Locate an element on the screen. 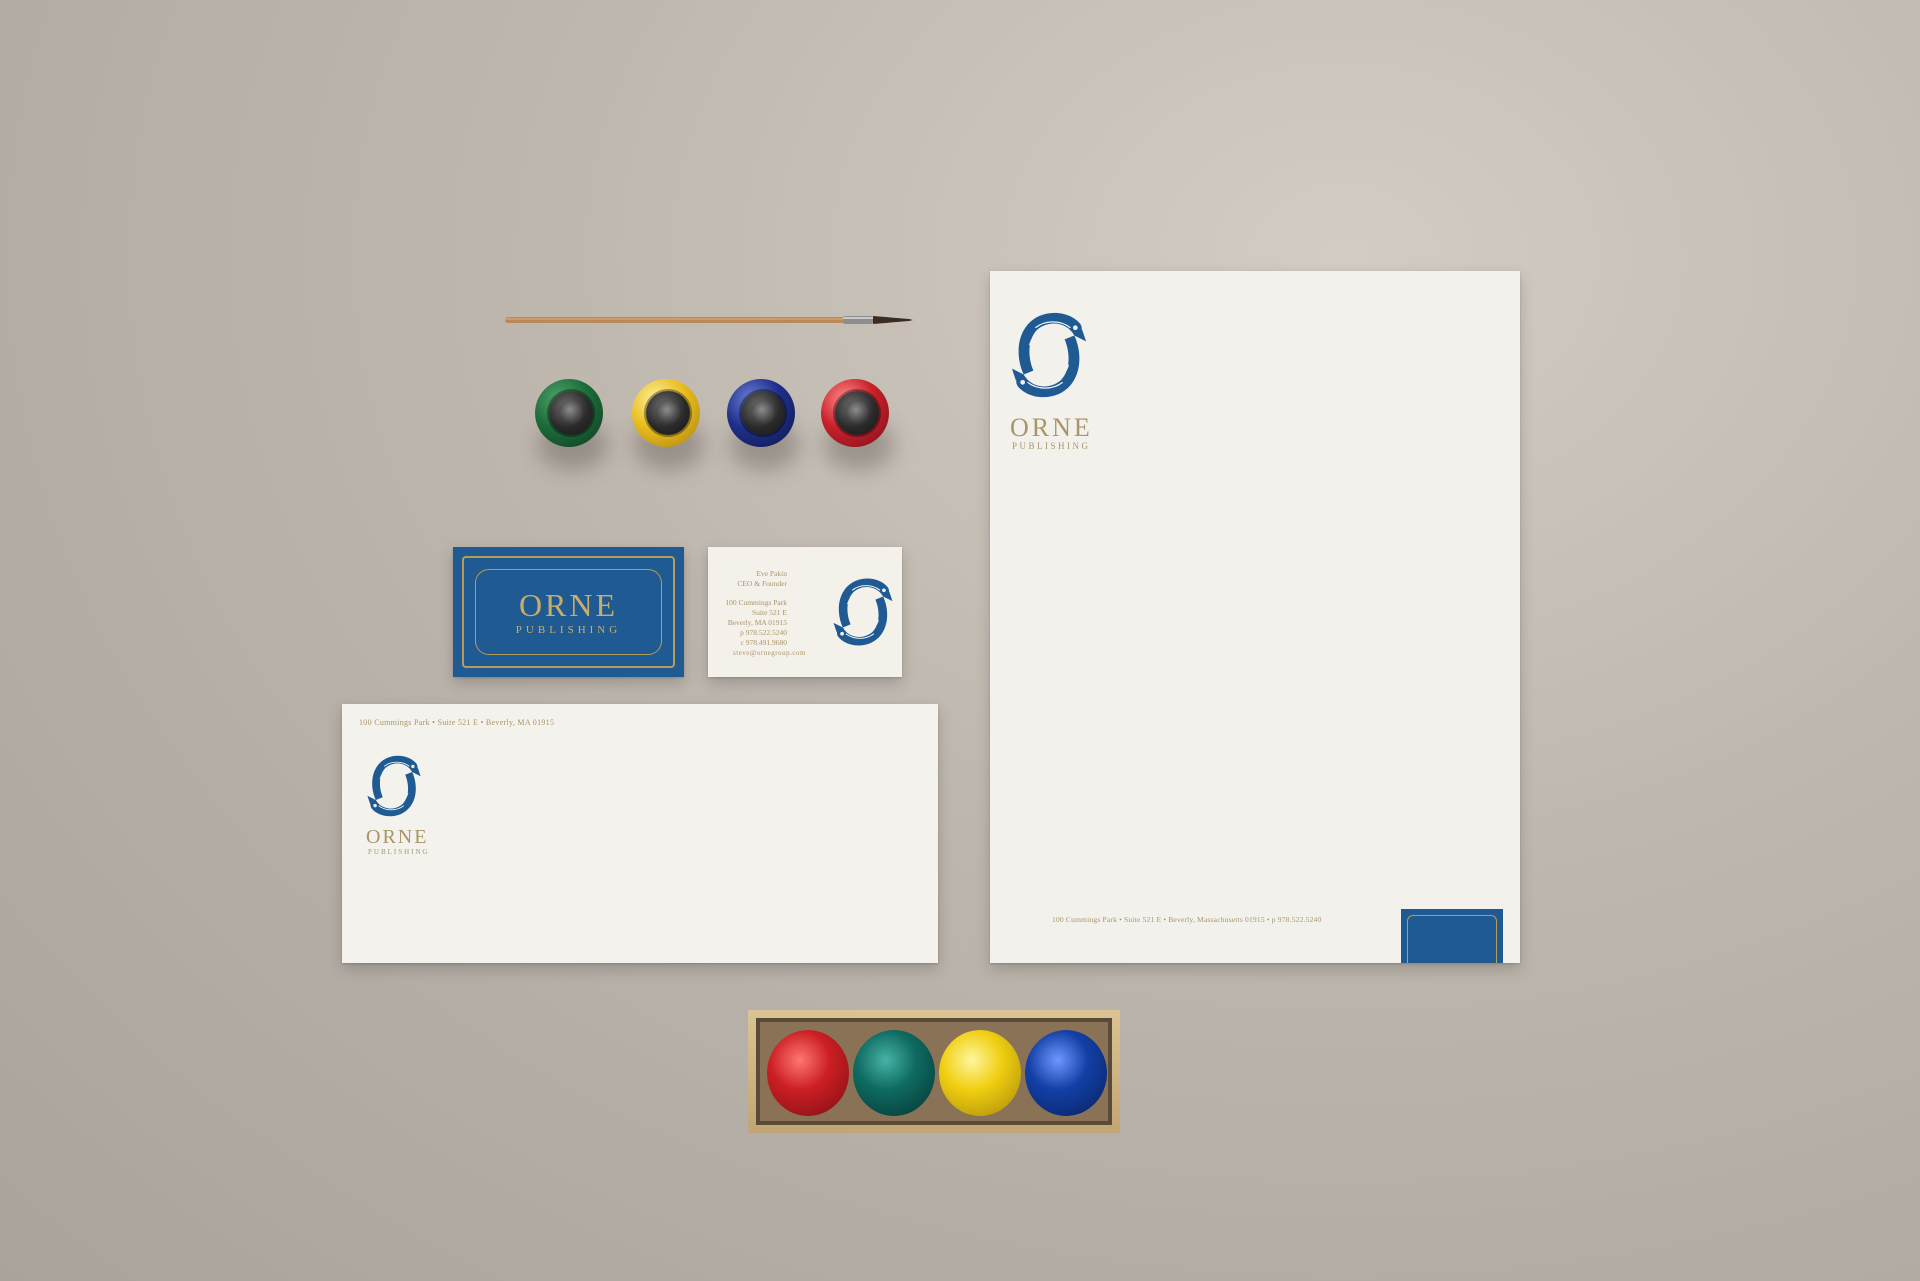  letterhead-brand-name: ORNE is located at coordinates (1051, 427).